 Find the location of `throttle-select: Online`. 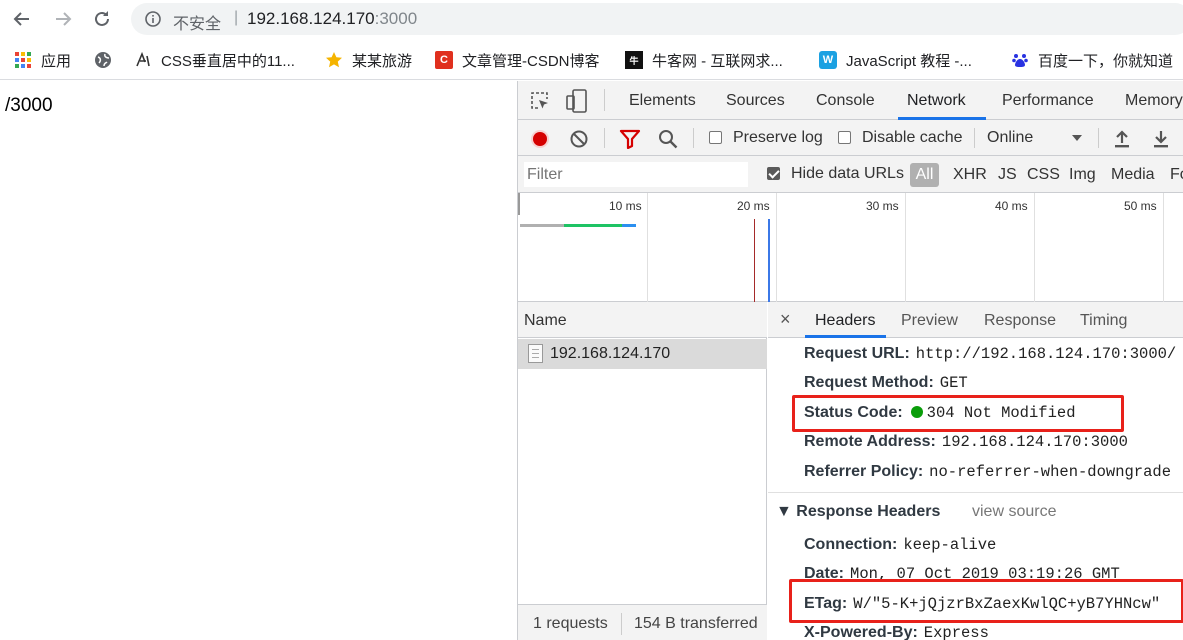

throttle-select: Online is located at coordinates (1010, 138).